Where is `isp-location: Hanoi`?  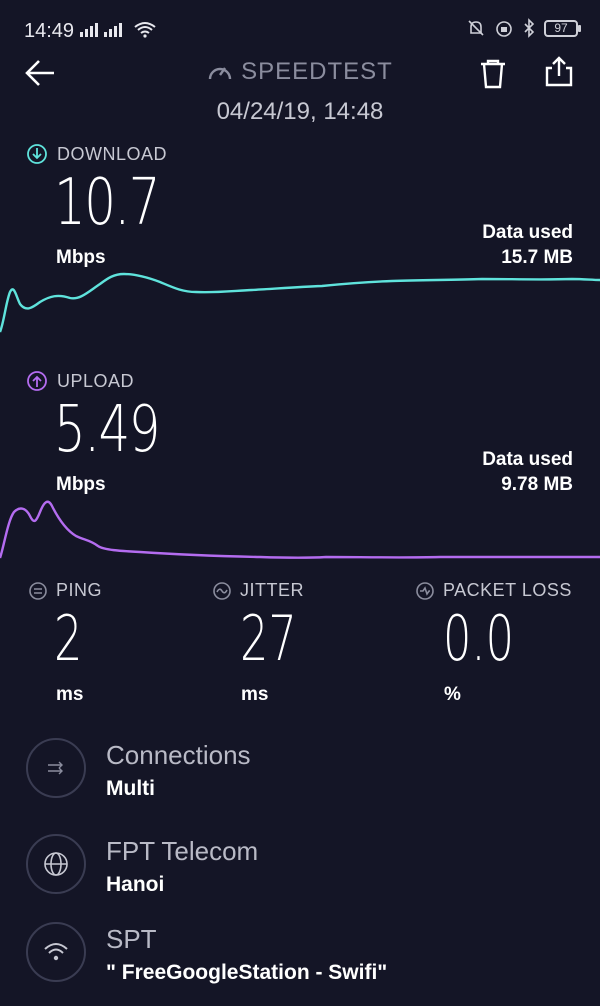
isp-location: Hanoi is located at coordinates (135, 884).